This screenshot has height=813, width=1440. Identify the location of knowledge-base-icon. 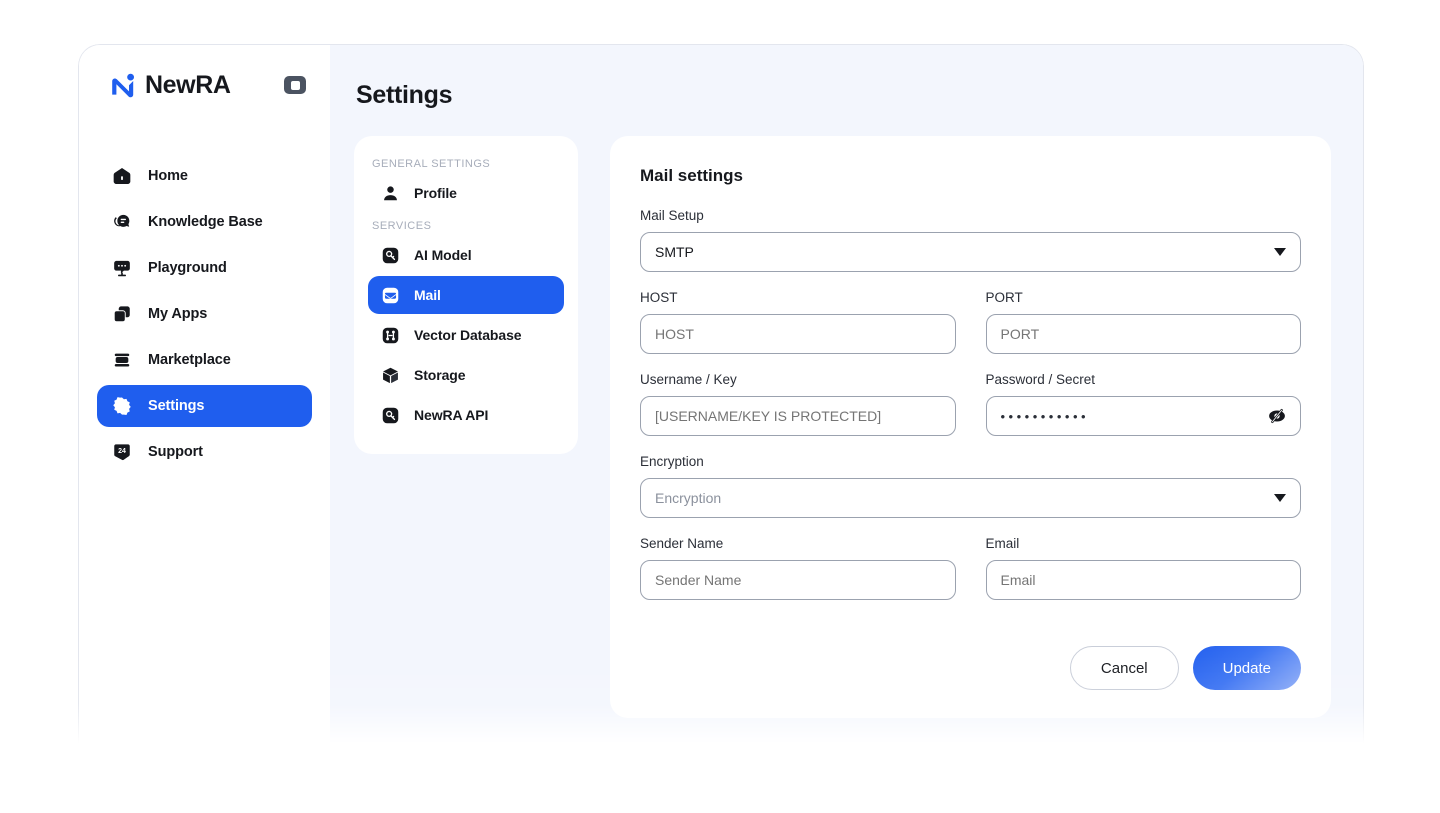
(121, 222).